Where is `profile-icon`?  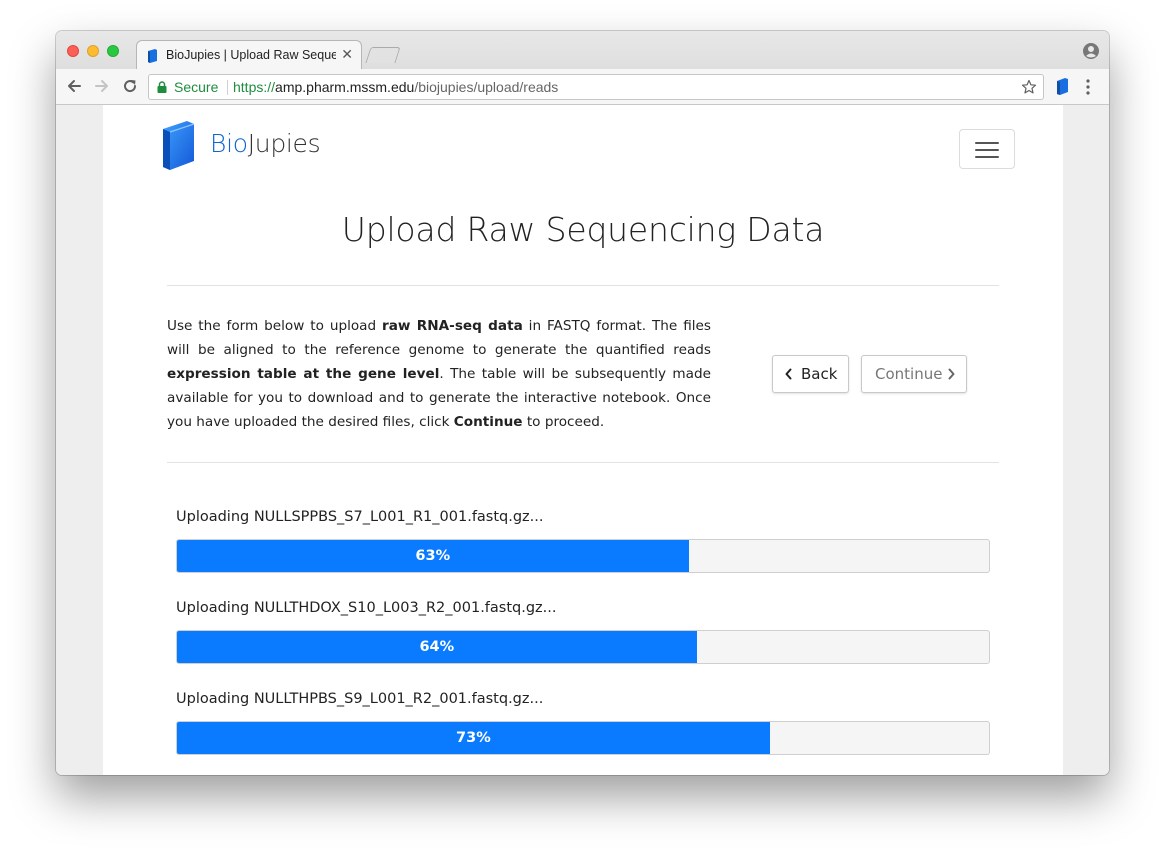 profile-icon is located at coordinates (1091, 51).